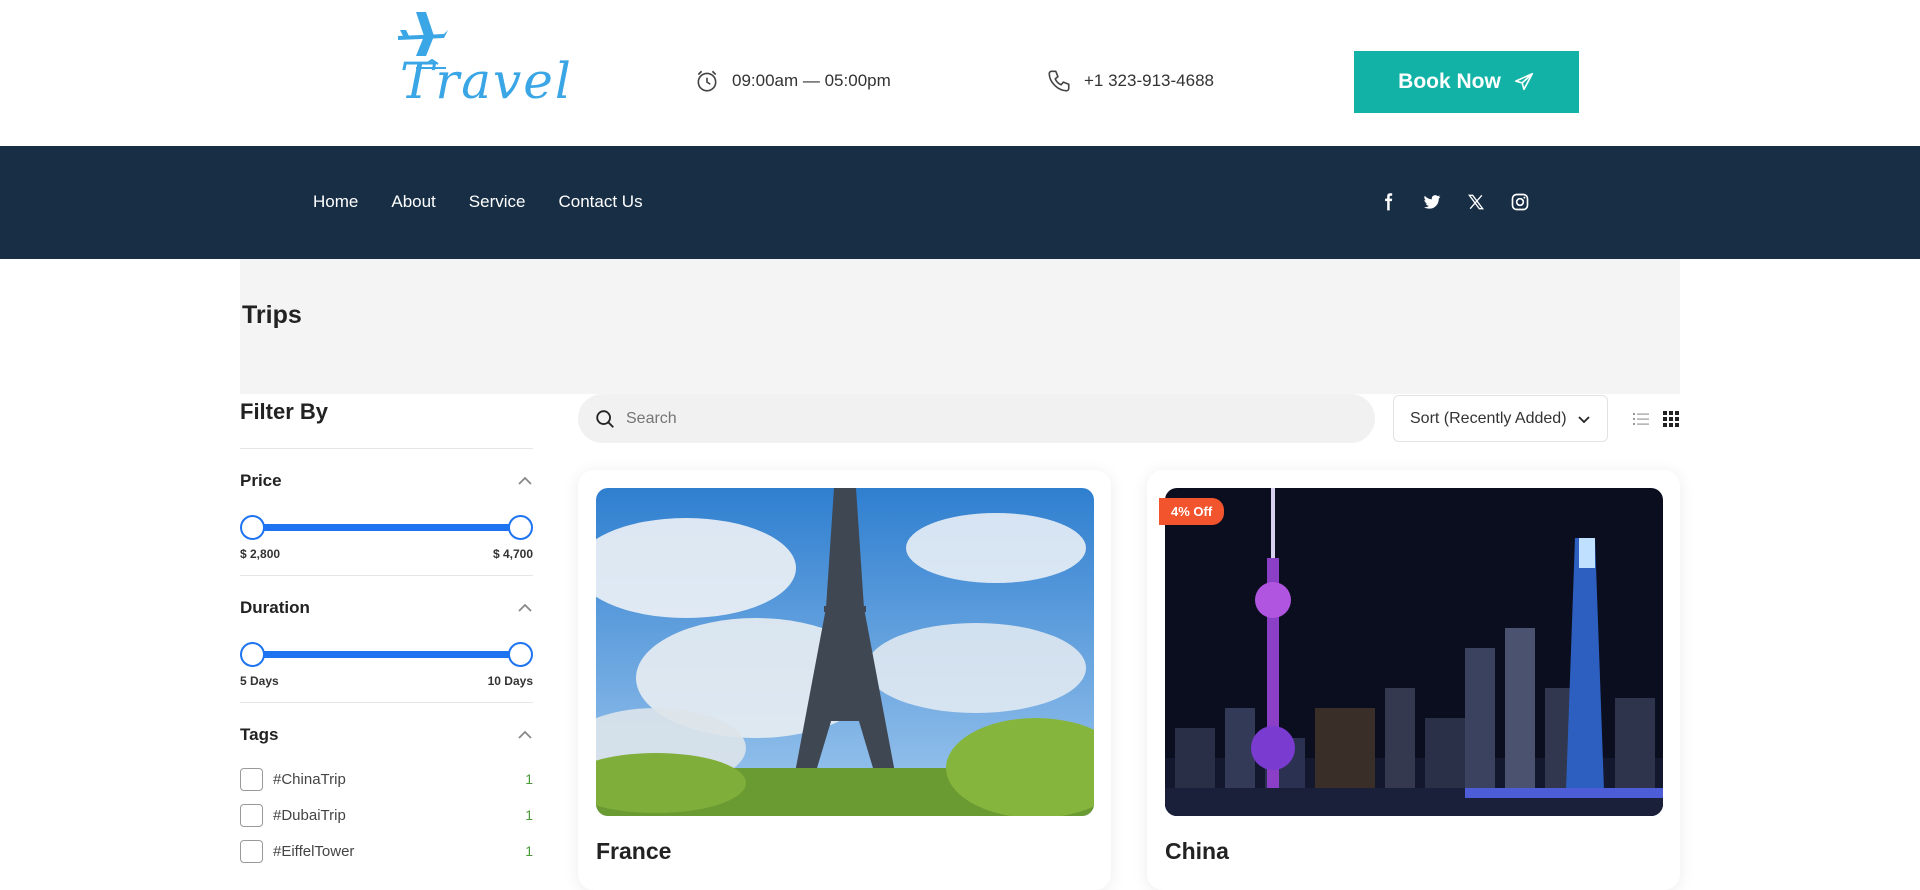 The image size is (1920, 890). Describe the element at coordinates (252, 527) in the screenshot. I see `price-min-handle` at that location.